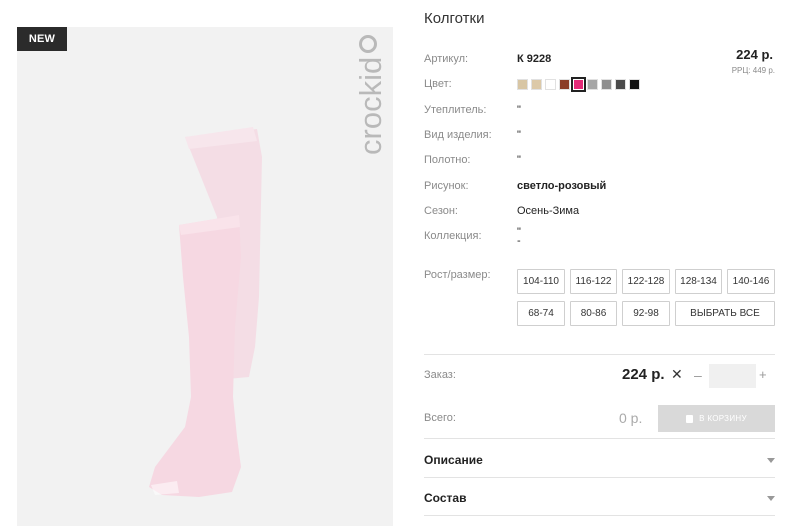  Describe the element at coordinates (643, 374) in the screenshot. I see `order-price: 224 р.` at that location.